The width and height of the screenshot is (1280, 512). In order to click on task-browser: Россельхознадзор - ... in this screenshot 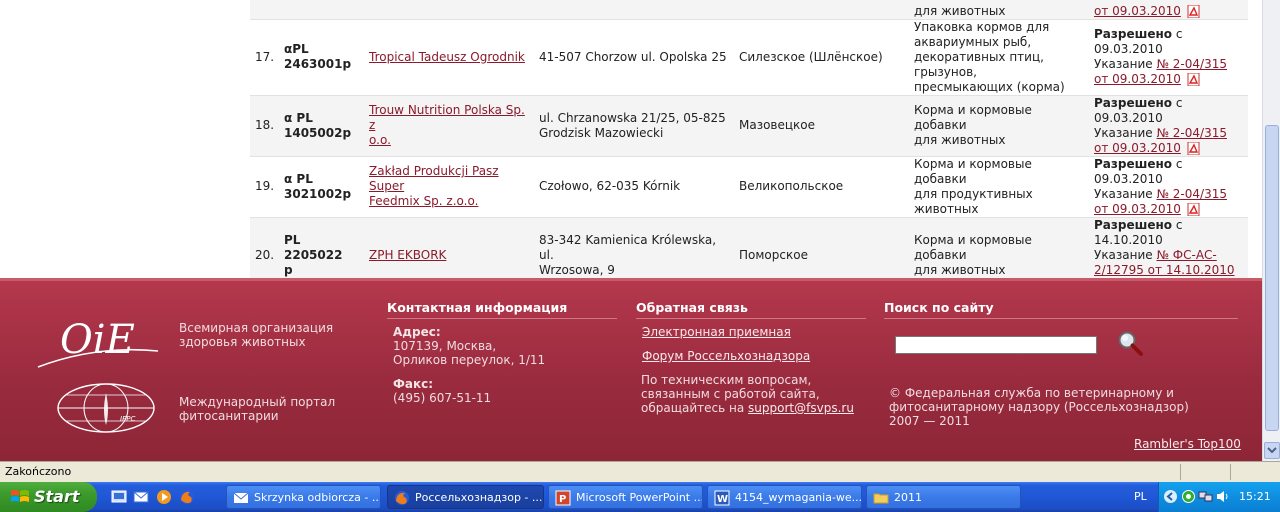, I will do `click(465, 497)`.